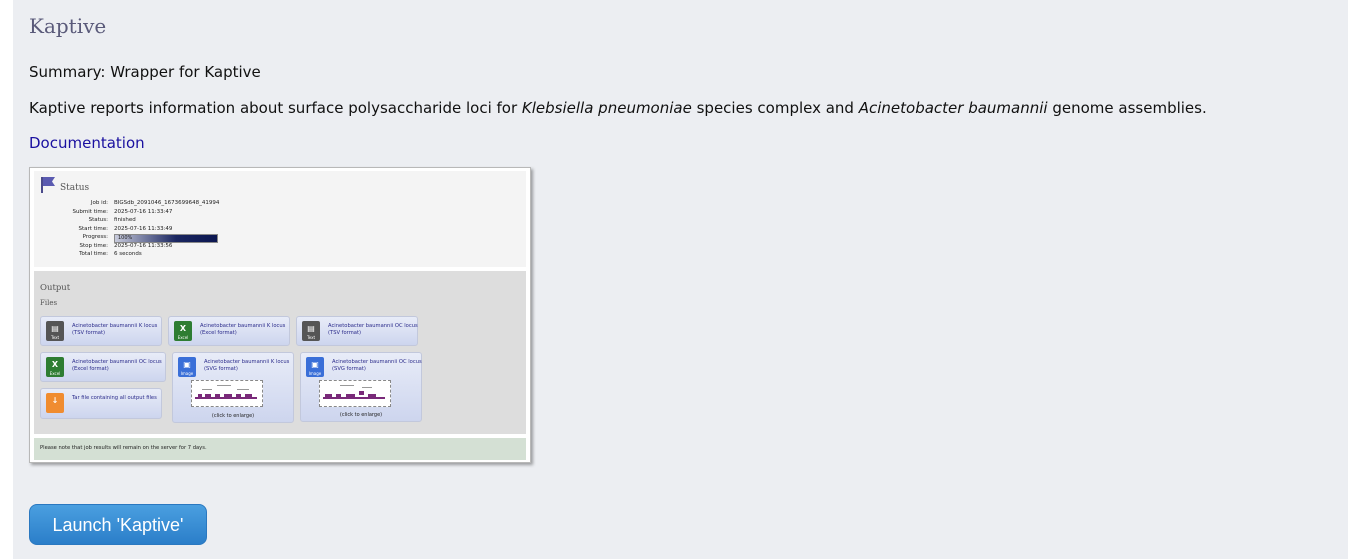  I want to click on page-title: Kaptive, so click(68, 26).